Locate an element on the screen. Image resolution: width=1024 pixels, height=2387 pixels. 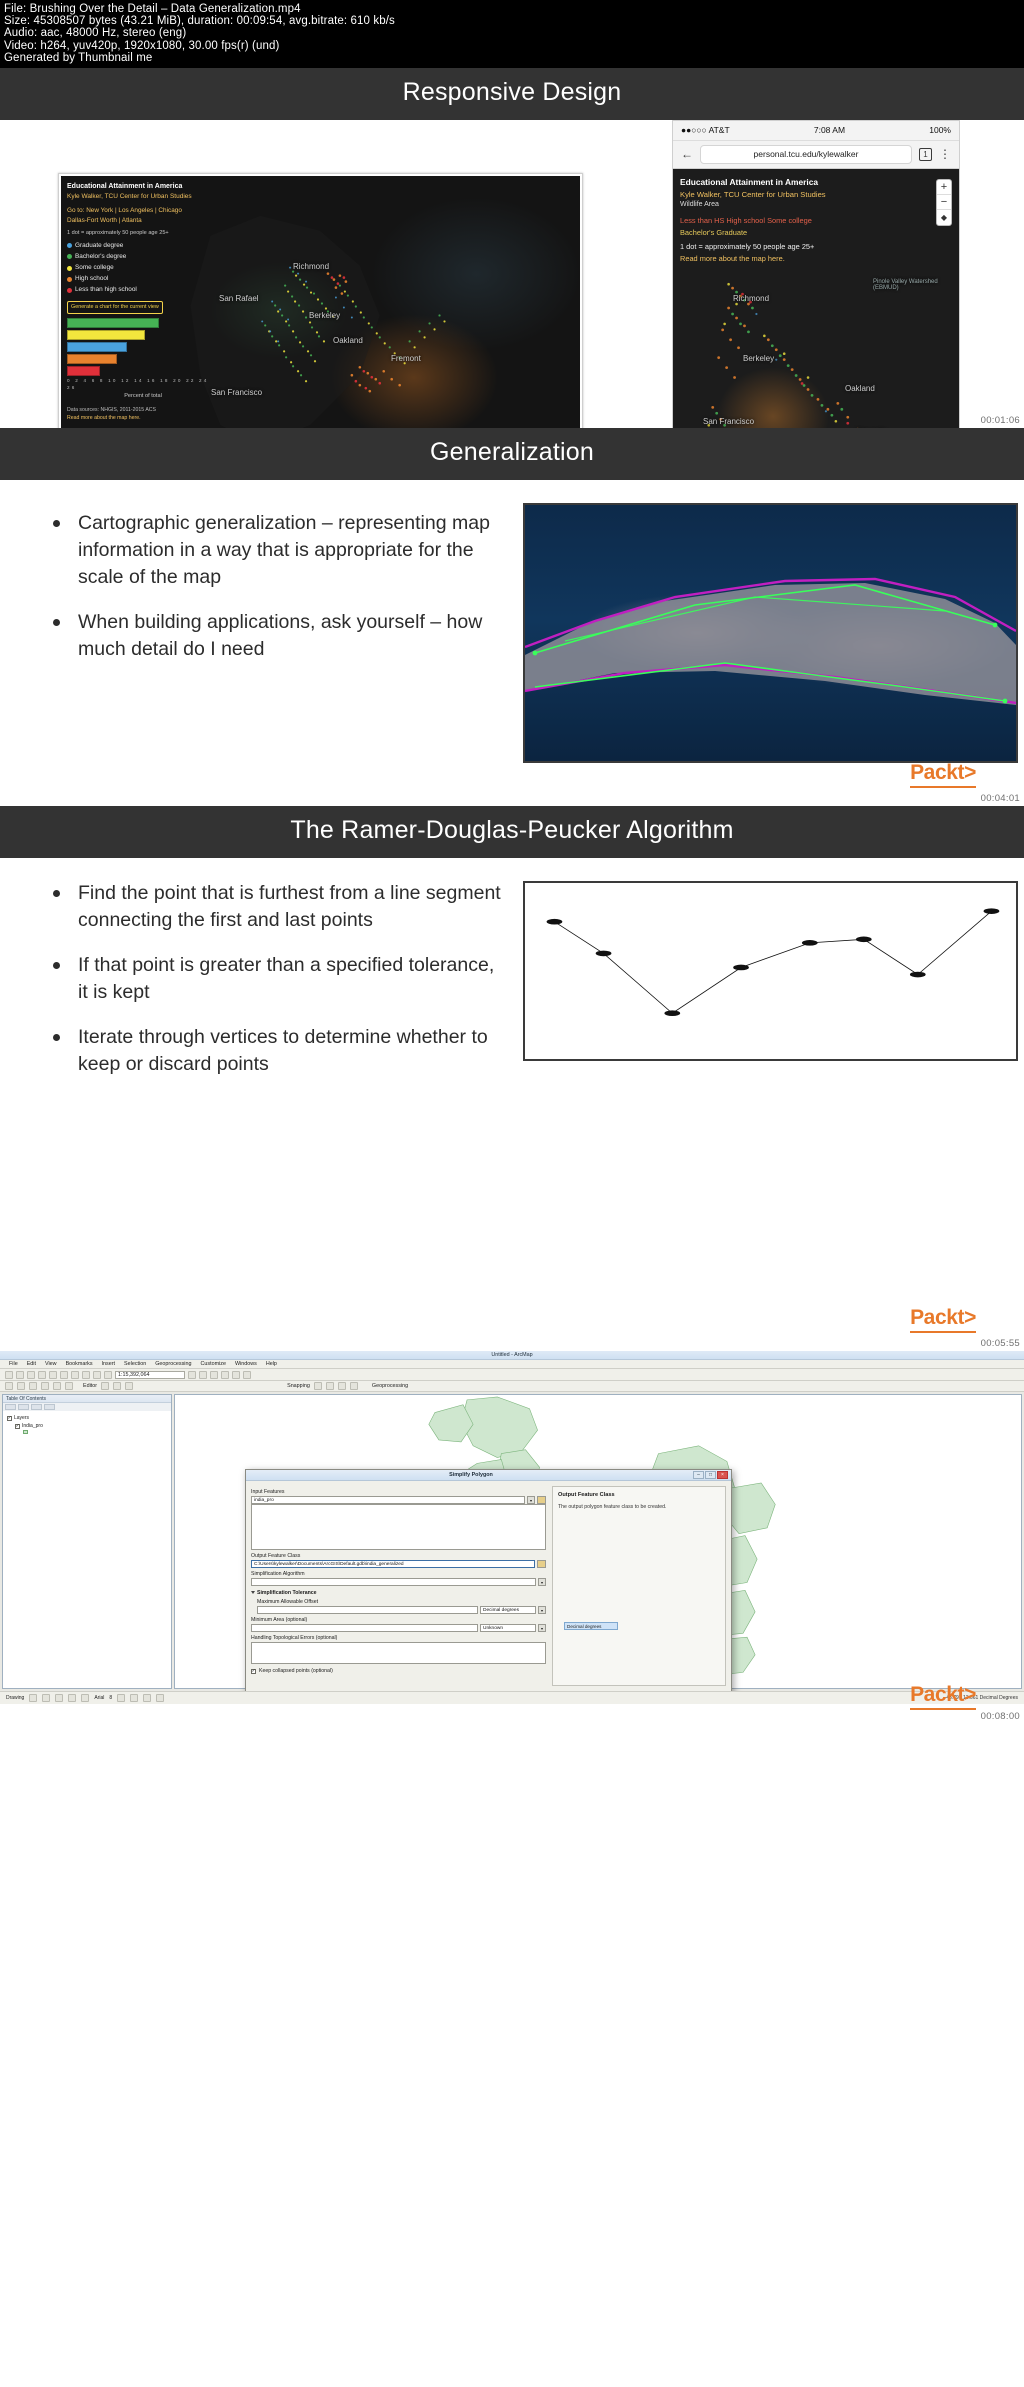
toc-tab-drawing-order is located at coordinates (10, 1407).